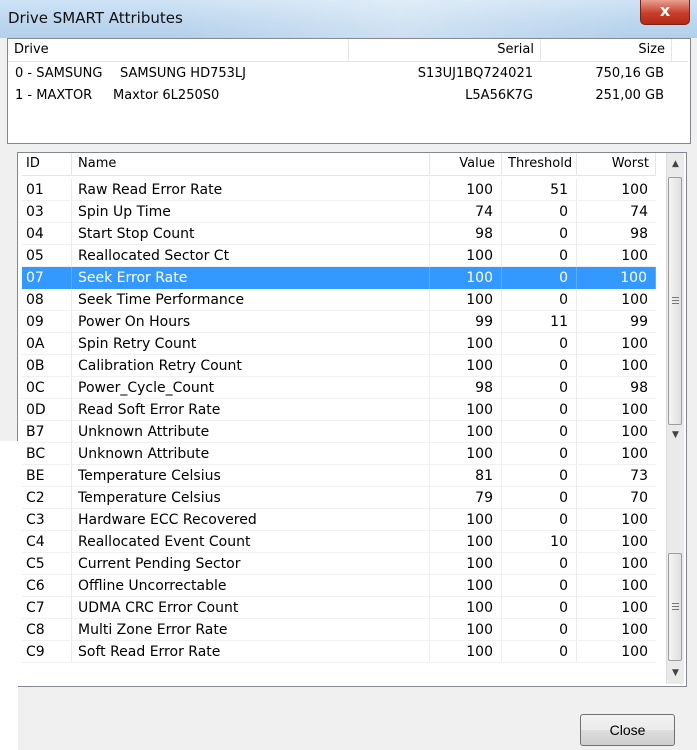 The width and height of the screenshot is (697, 750). Describe the element at coordinates (178, 50) in the screenshot. I see `column-header-drive: Drive` at that location.